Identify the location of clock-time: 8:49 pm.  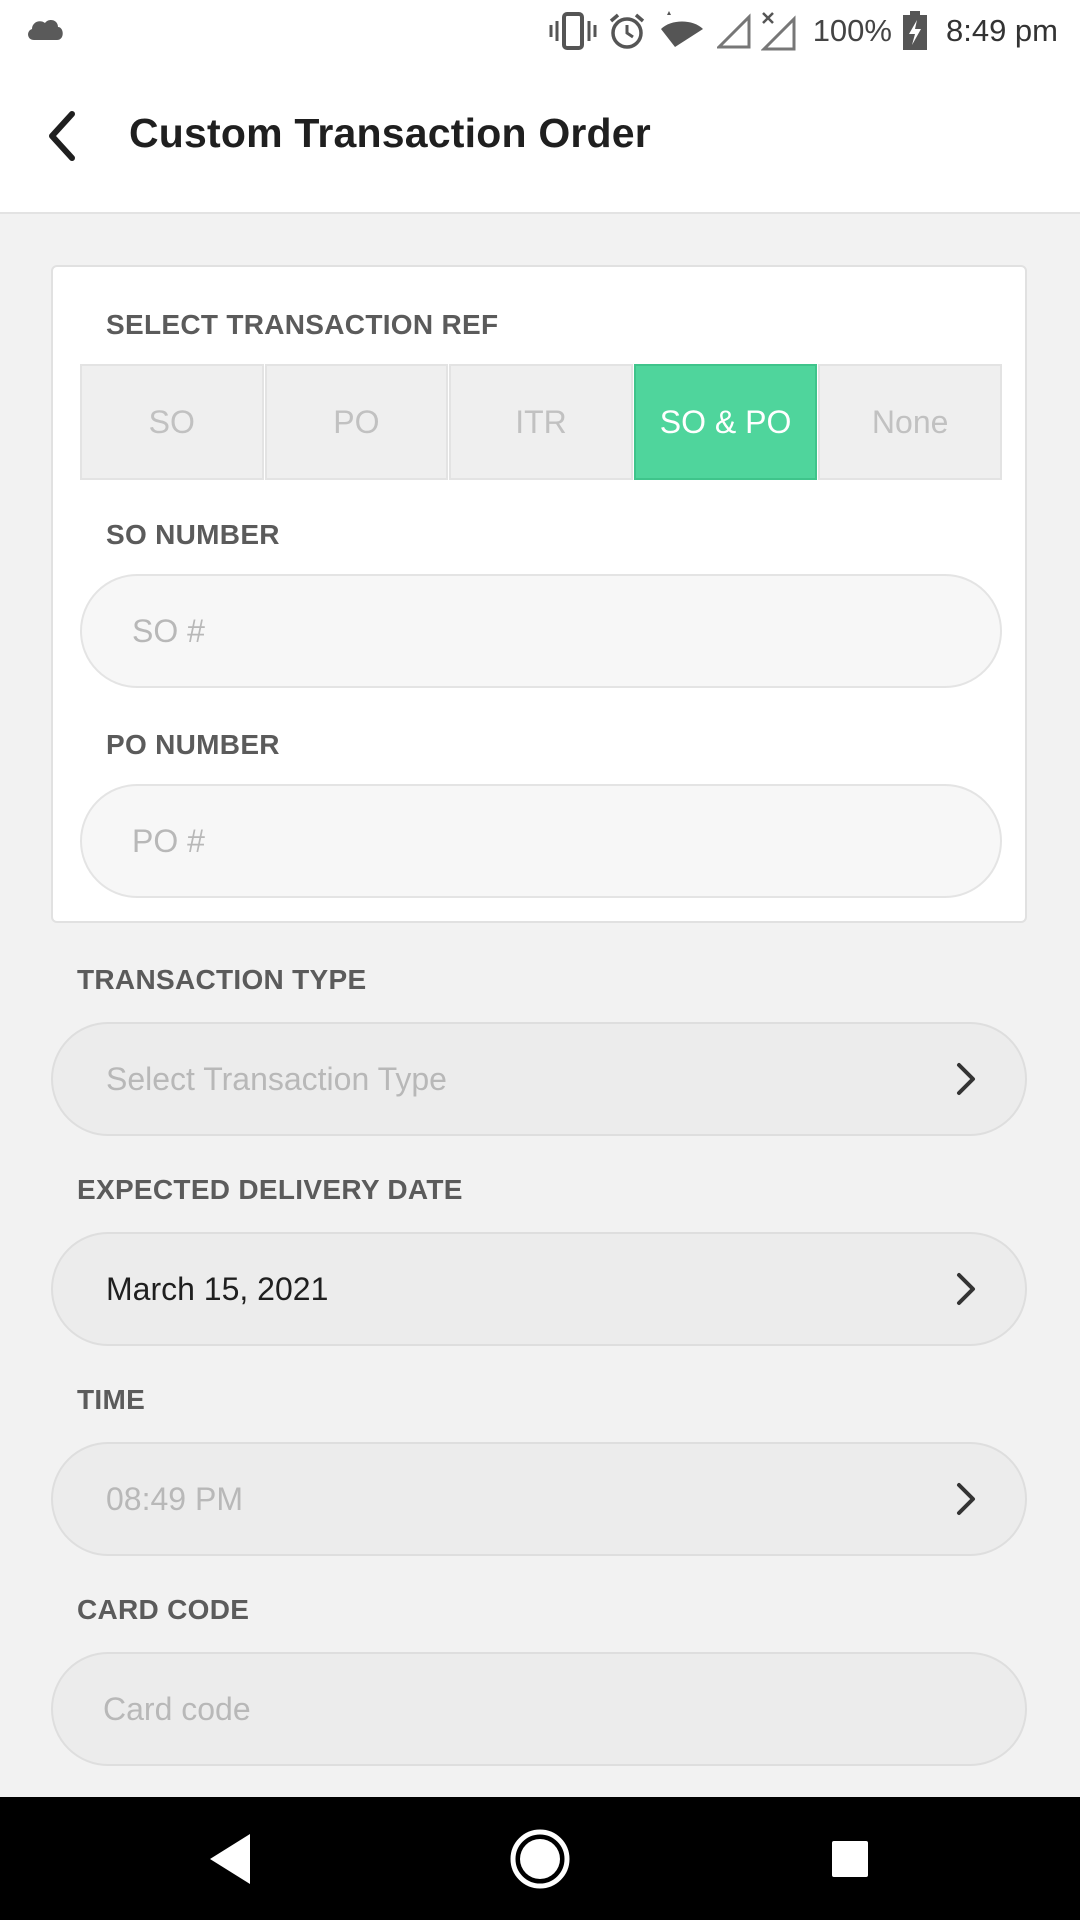
(1001, 30).